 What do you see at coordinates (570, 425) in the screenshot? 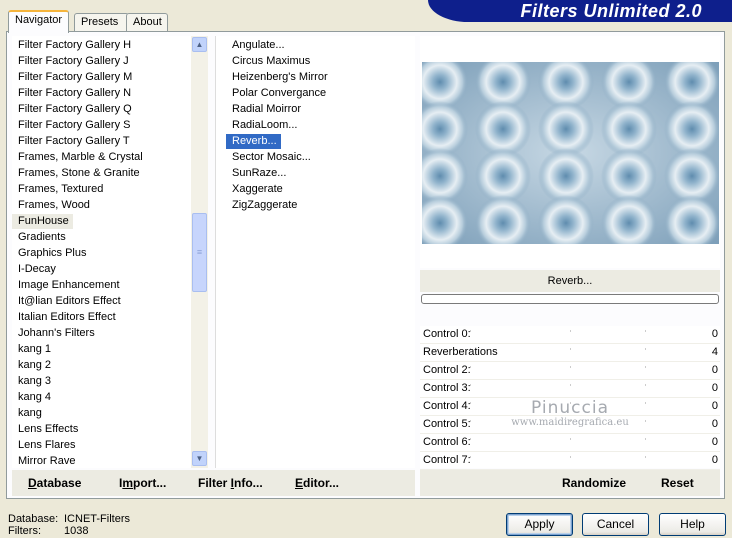
I see `control-row: Control 5: 0` at bounding box center [570, 425].